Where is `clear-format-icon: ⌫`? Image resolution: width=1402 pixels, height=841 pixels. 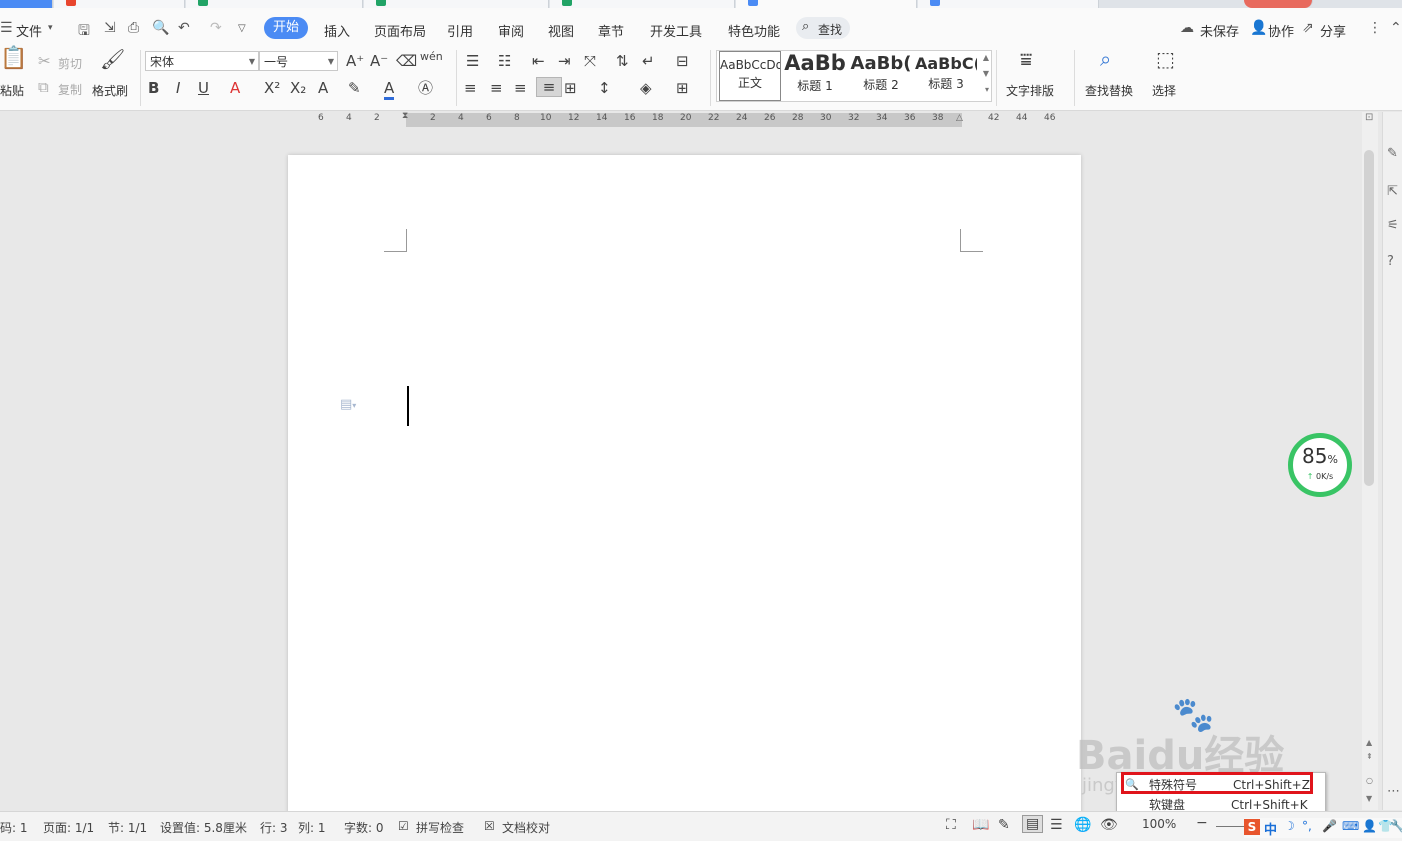 clear-format-icon: ⌫ is located at coordinates (406, 61).